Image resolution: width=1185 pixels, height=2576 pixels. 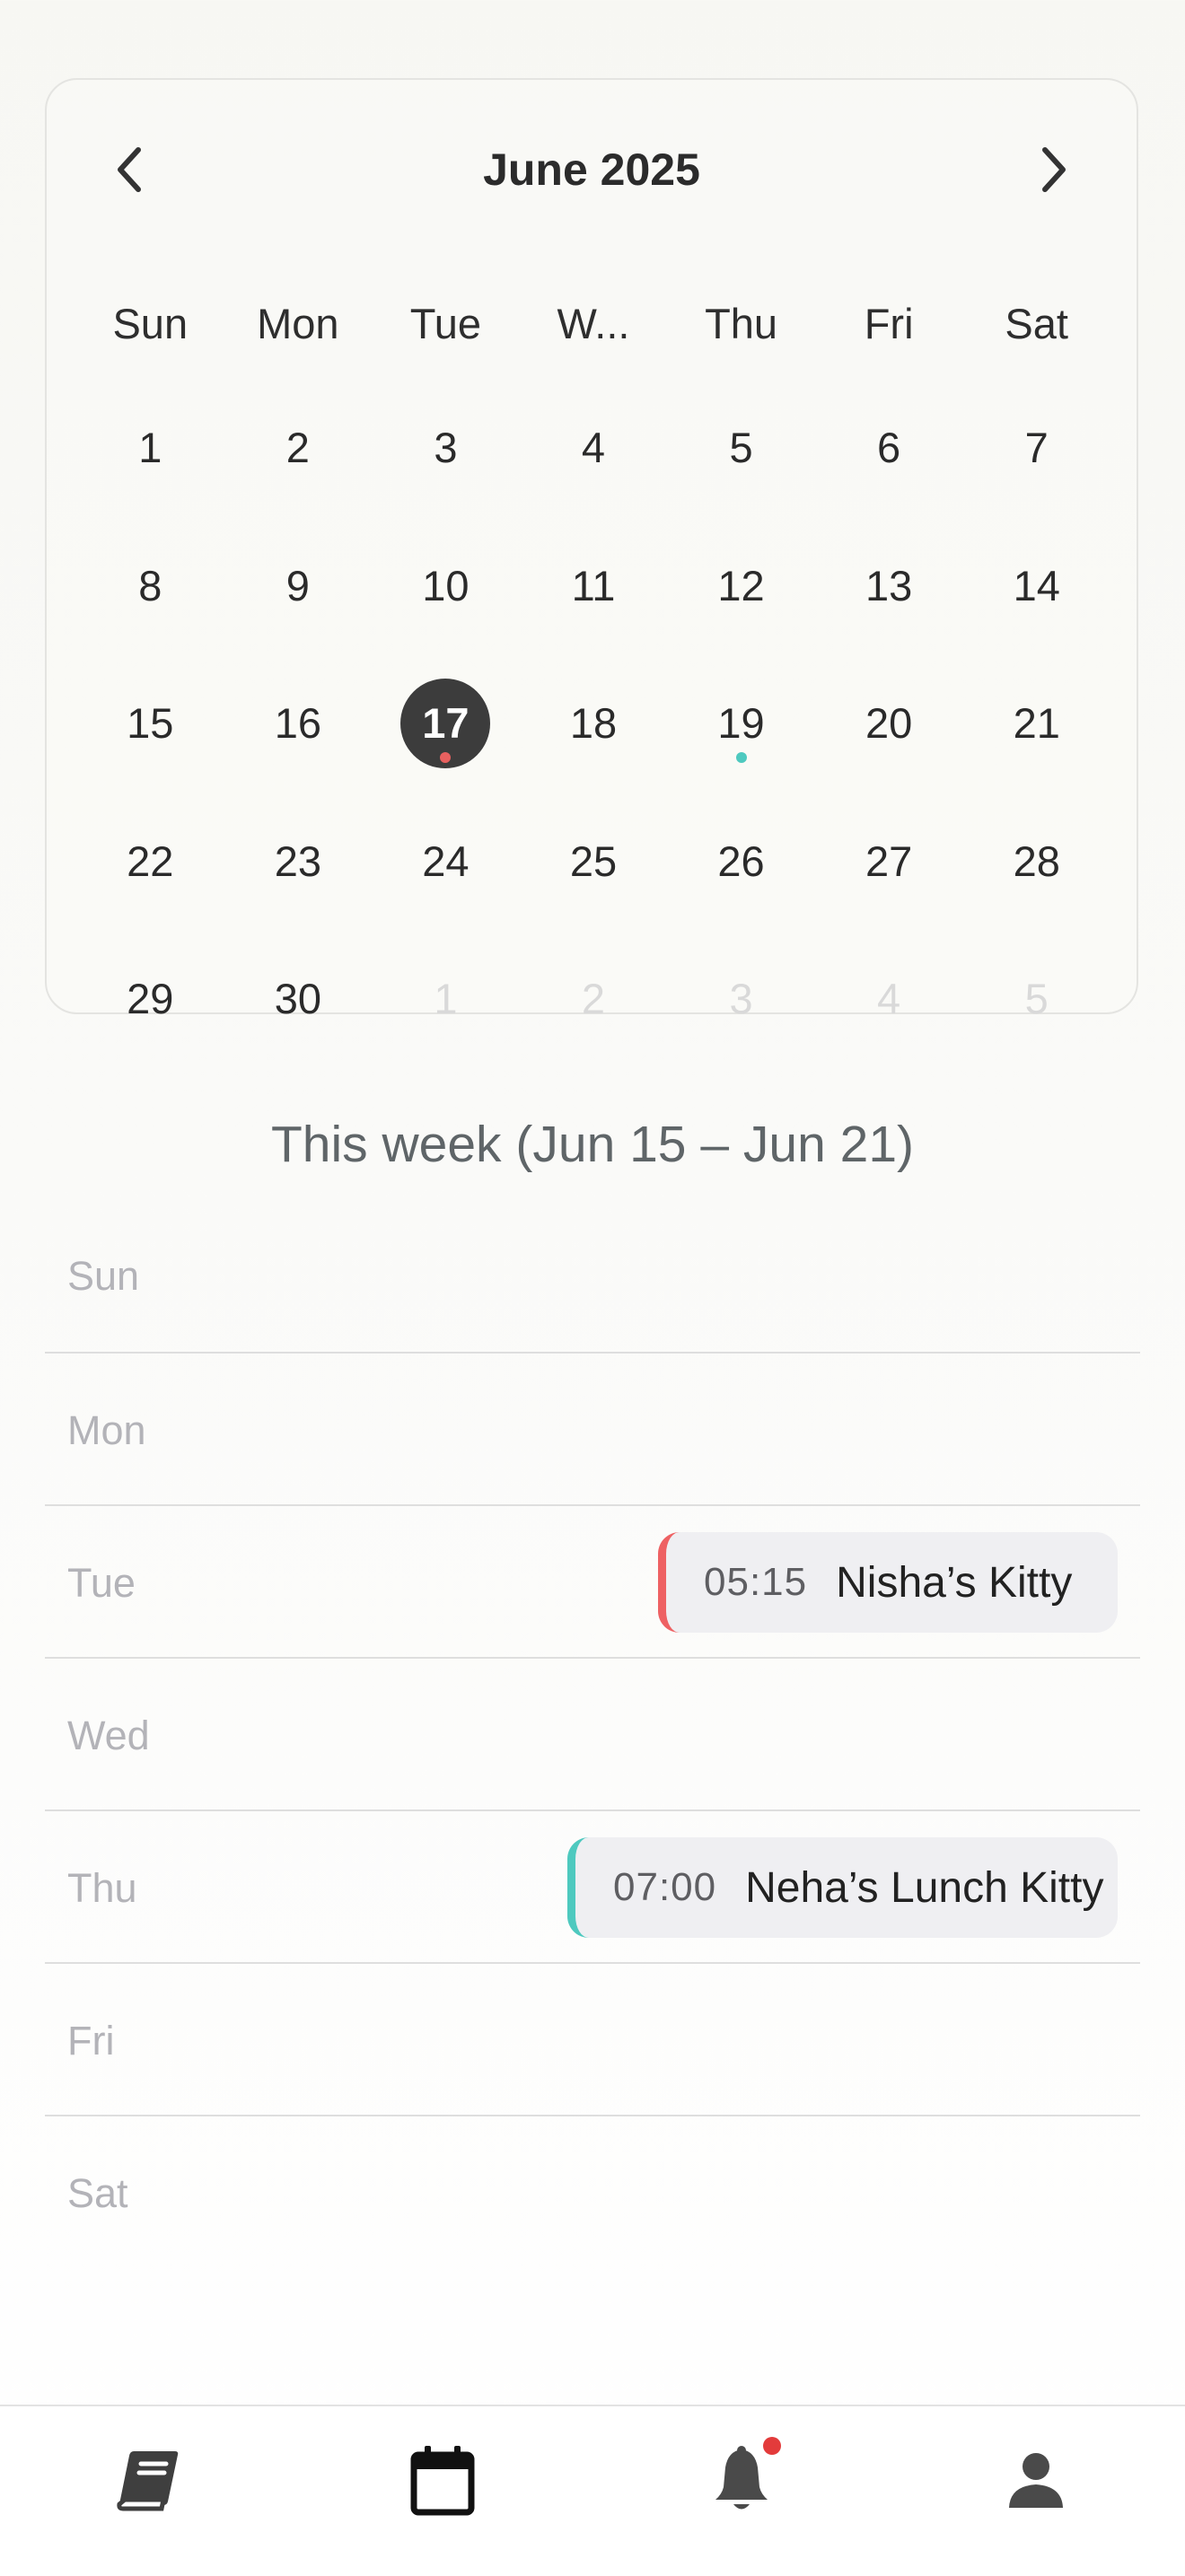 I want to click on event-title: Neha’s Lunch Kitty, so click(x=924, y=1887).